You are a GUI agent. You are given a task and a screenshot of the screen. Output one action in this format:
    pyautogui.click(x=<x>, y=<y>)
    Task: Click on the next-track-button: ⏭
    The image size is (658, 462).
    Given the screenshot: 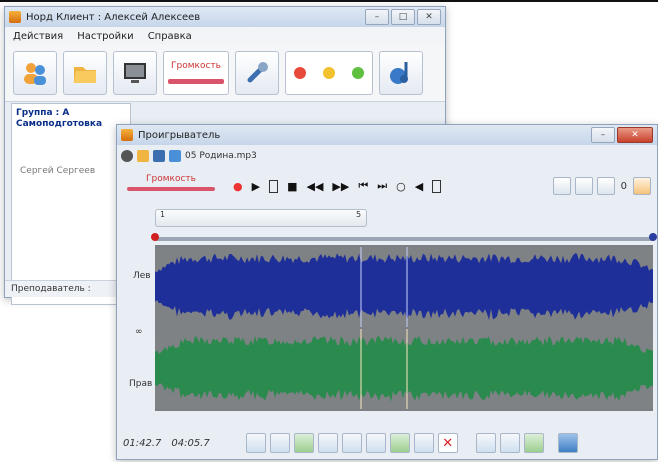 What is the action you would take?
    pyautogui.click(x=382, y=186)
    